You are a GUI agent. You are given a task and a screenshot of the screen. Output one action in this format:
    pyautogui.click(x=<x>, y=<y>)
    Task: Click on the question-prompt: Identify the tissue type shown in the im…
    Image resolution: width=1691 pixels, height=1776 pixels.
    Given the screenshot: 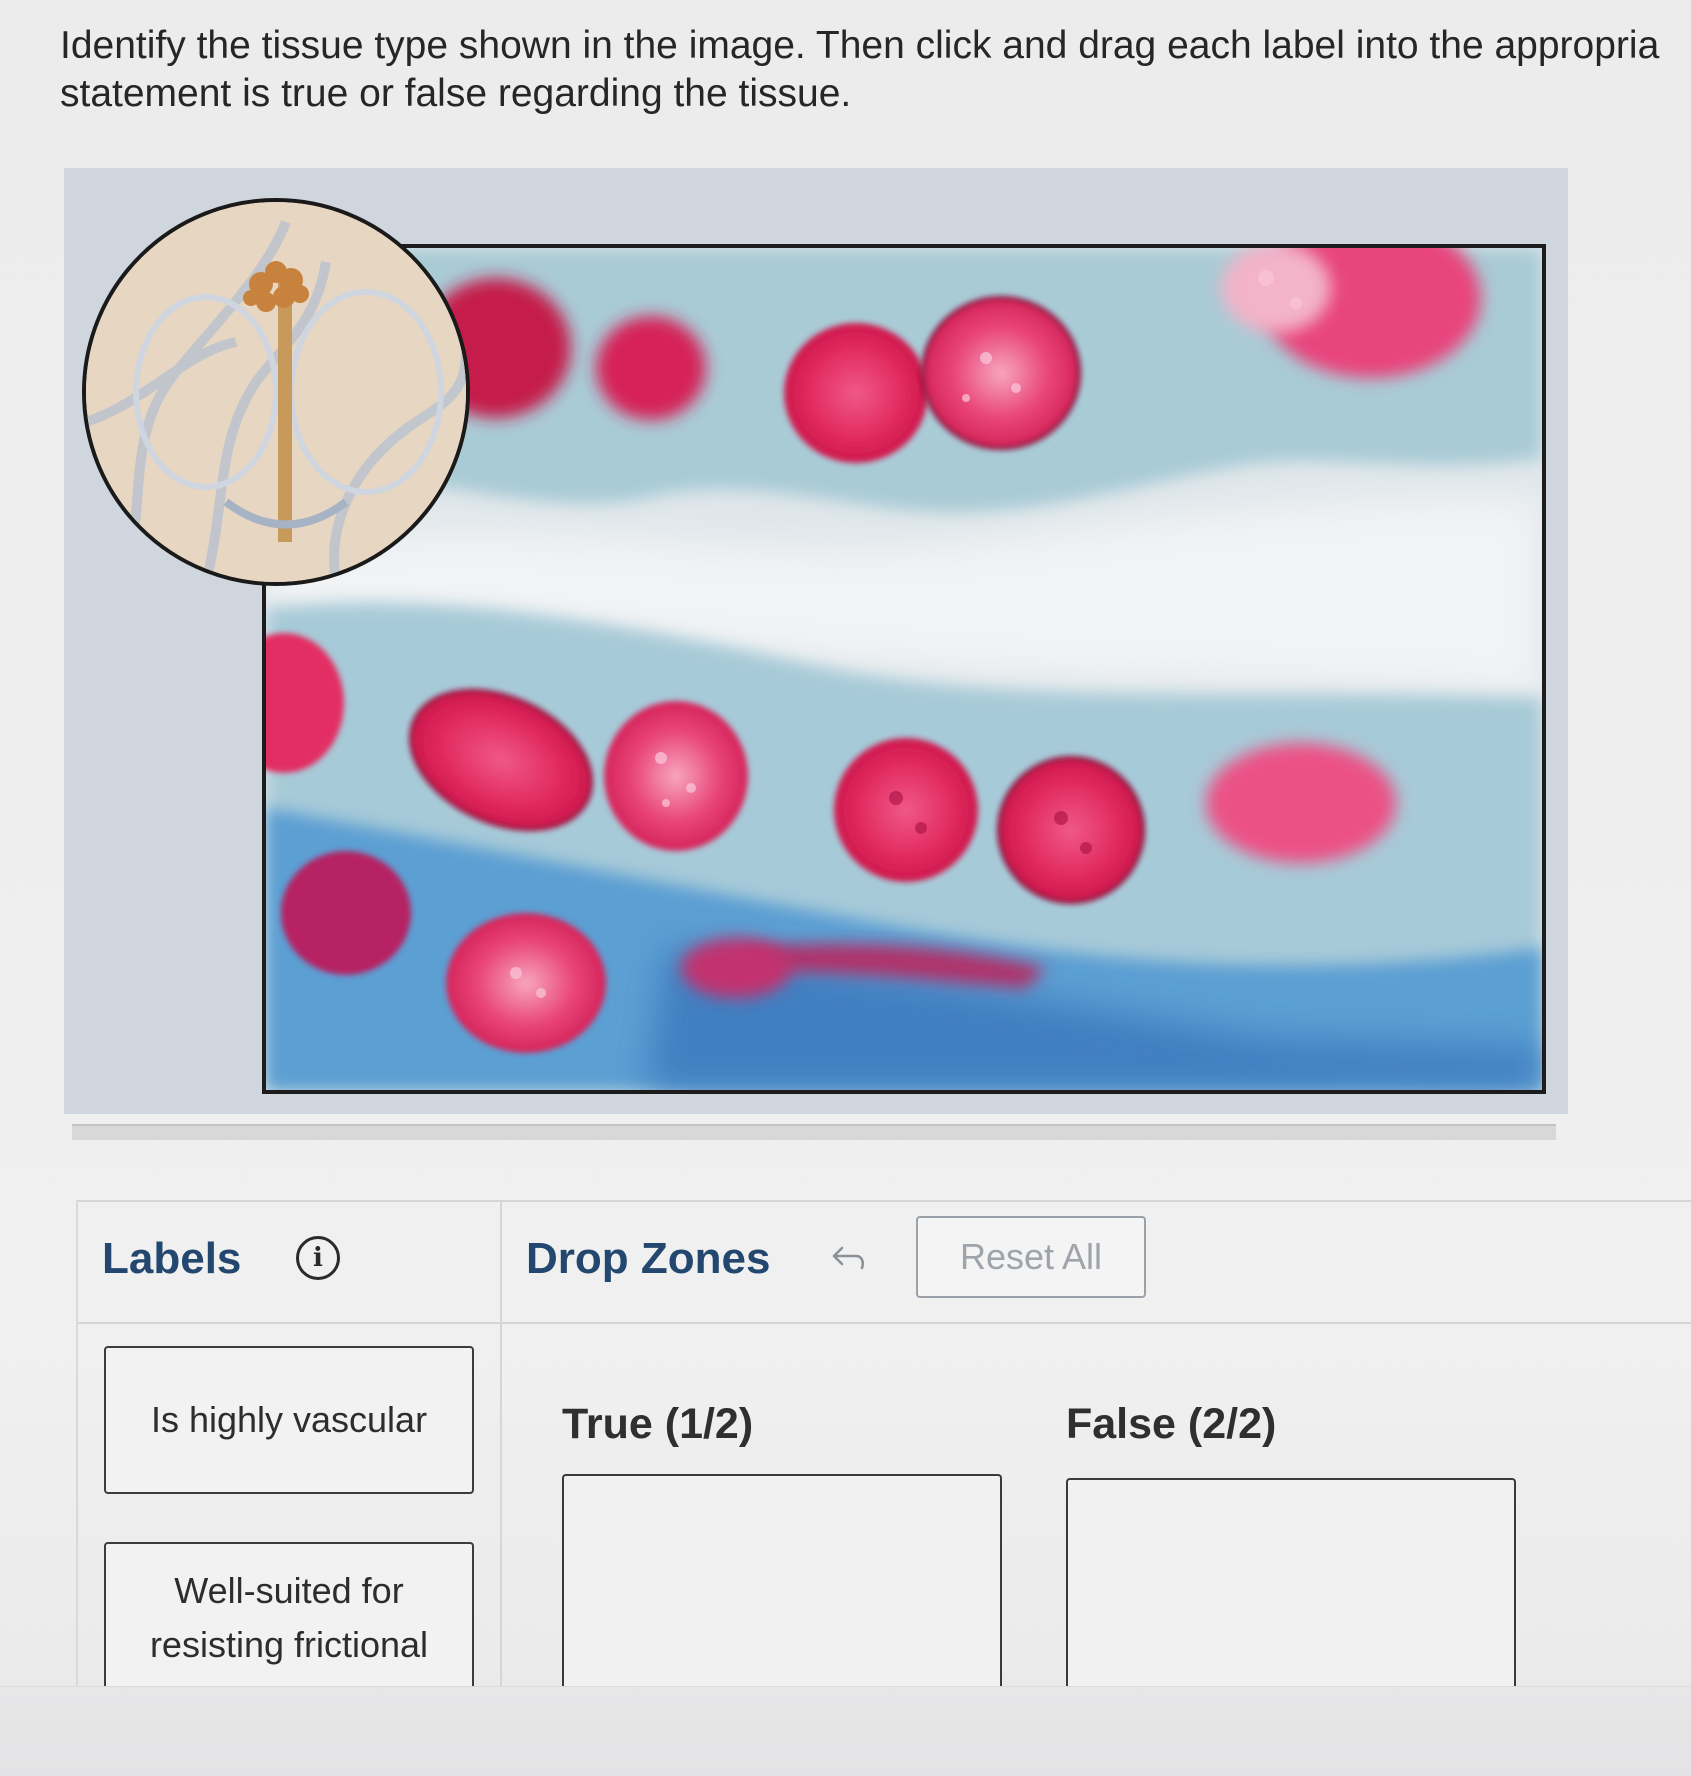 What is the action you would take?
    pyautogui.click(x=875, y=70)
    